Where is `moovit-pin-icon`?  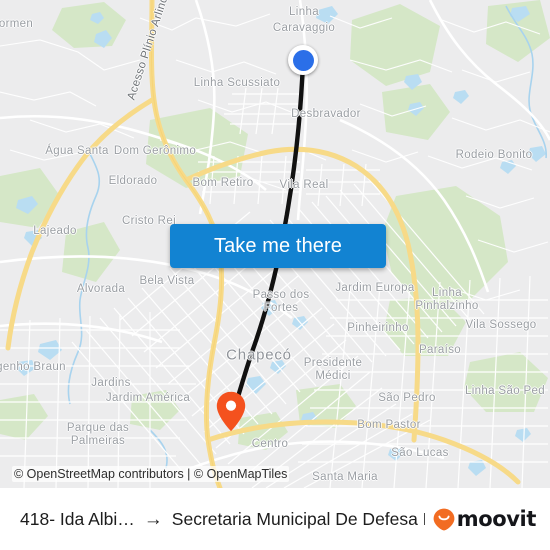 moovit-pin-icon is located at coordinates (444, 519).